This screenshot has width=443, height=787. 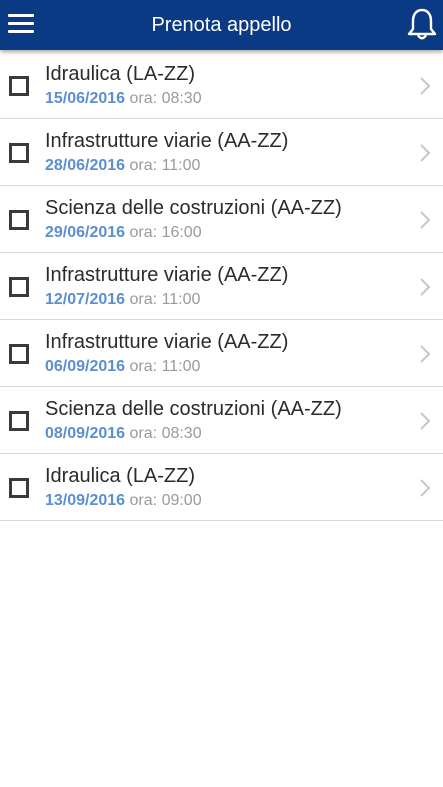 I want to click on exam-meta: 13/09/2016 ora: 09:00, so click(x=123, y=501).